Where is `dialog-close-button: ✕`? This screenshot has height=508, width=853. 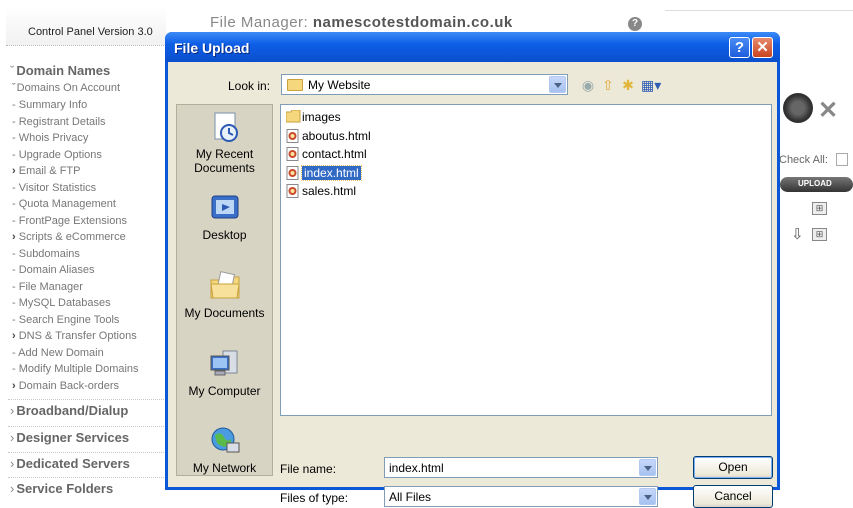
dialog-close-button: ✕ is located at coordinates (762, 47).